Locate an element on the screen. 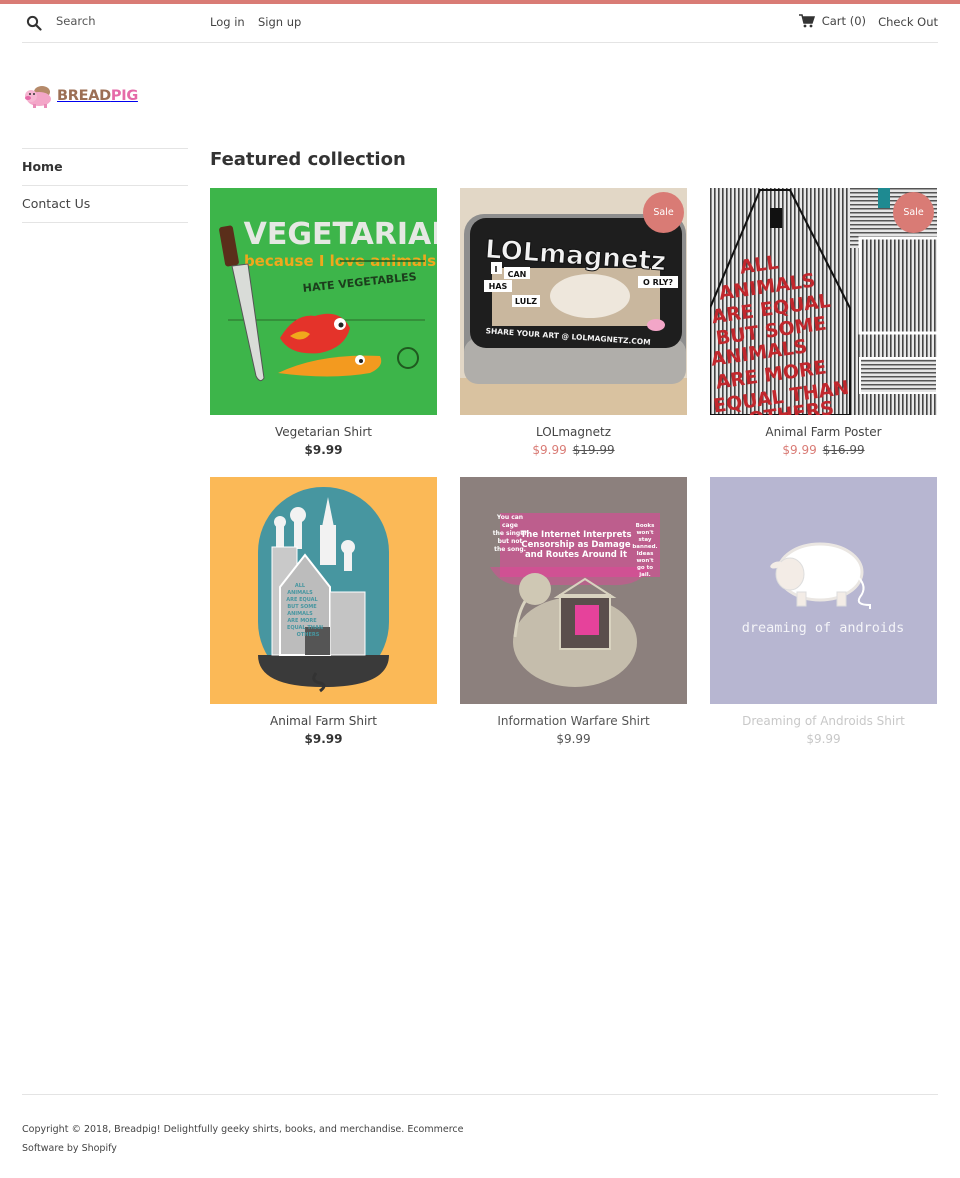 The image size is (960, 1178). product-image: dreaming of androids is located at coordinates (823, 590).